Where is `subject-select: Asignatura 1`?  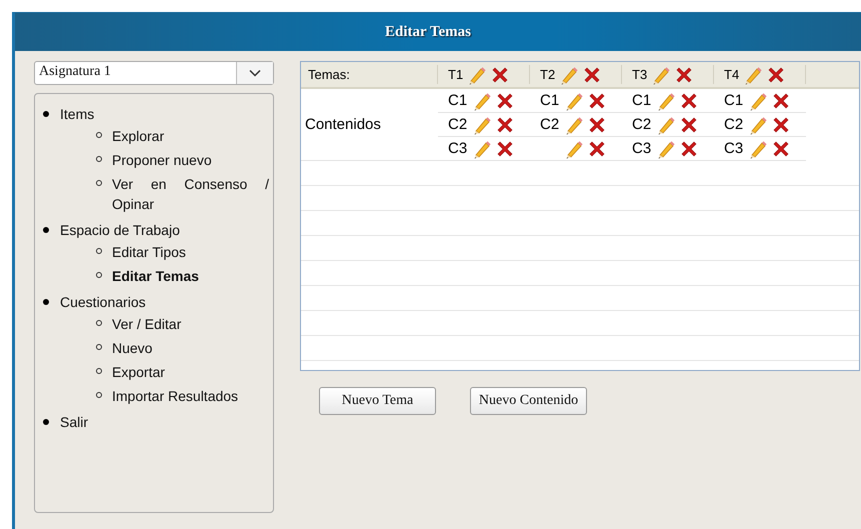
subject-select: Asignatura 1 is located at coordinates (154, 73).